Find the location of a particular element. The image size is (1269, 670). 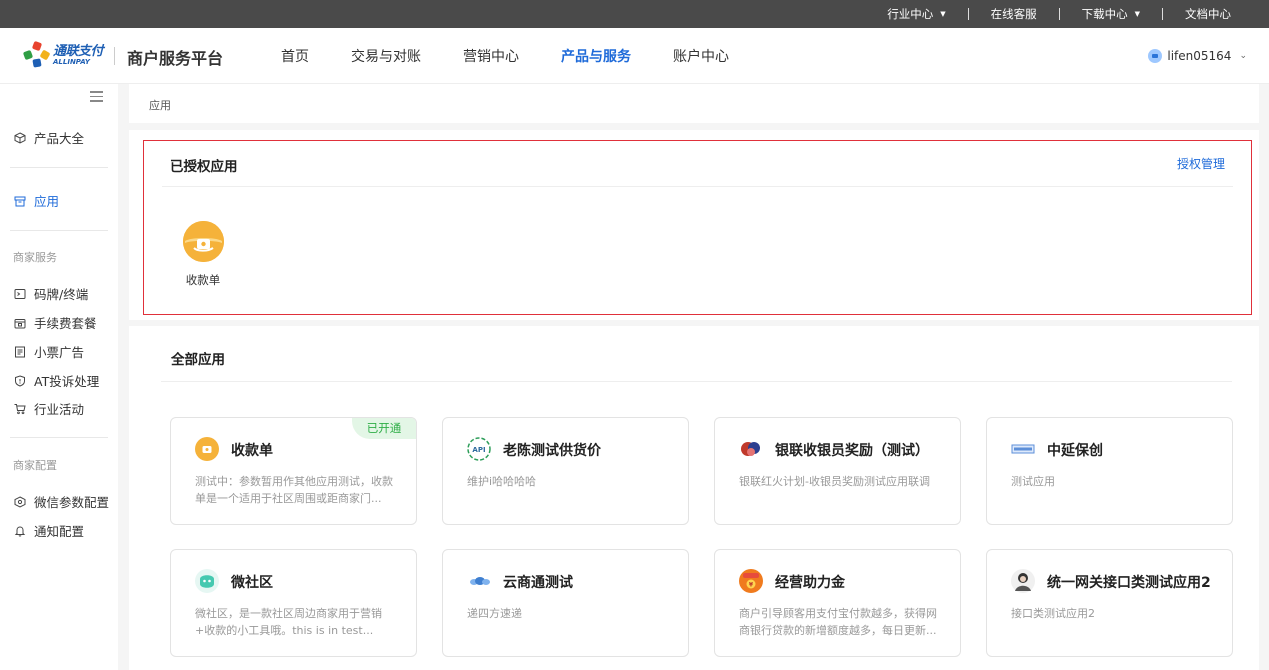

logo-name-cn: 通联支付 is located at coordinates (78, 51).